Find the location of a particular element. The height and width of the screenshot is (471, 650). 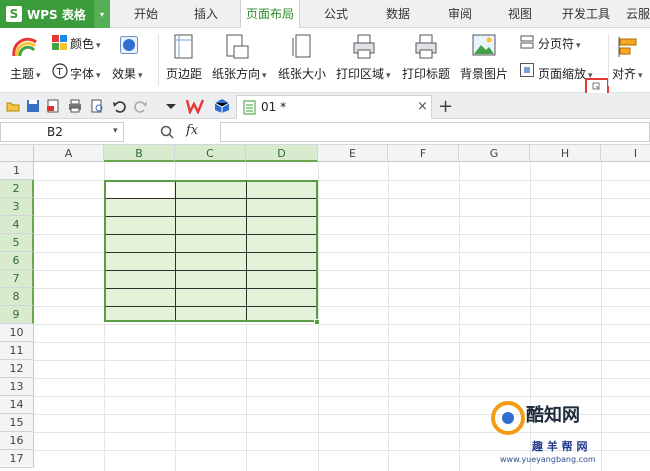

zoom-search-icon is located at coordinates (167, 132).